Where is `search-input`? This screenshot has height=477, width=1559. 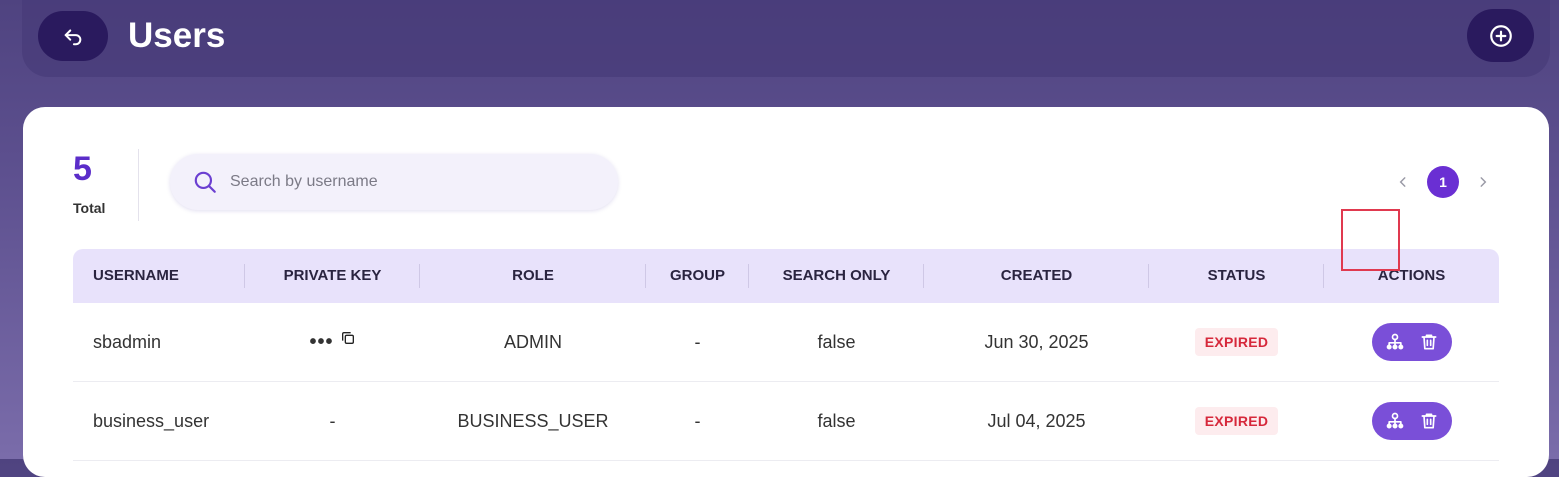 search-input is located at coordinates (410, 182).